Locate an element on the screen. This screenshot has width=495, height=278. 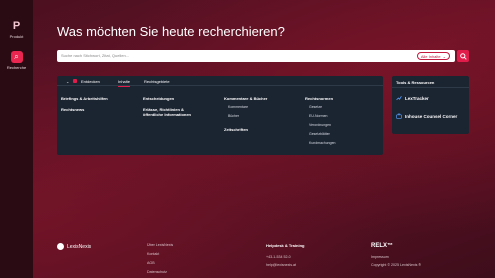
rail-label-produkt: Produkt is located at coordinates (16, 36).